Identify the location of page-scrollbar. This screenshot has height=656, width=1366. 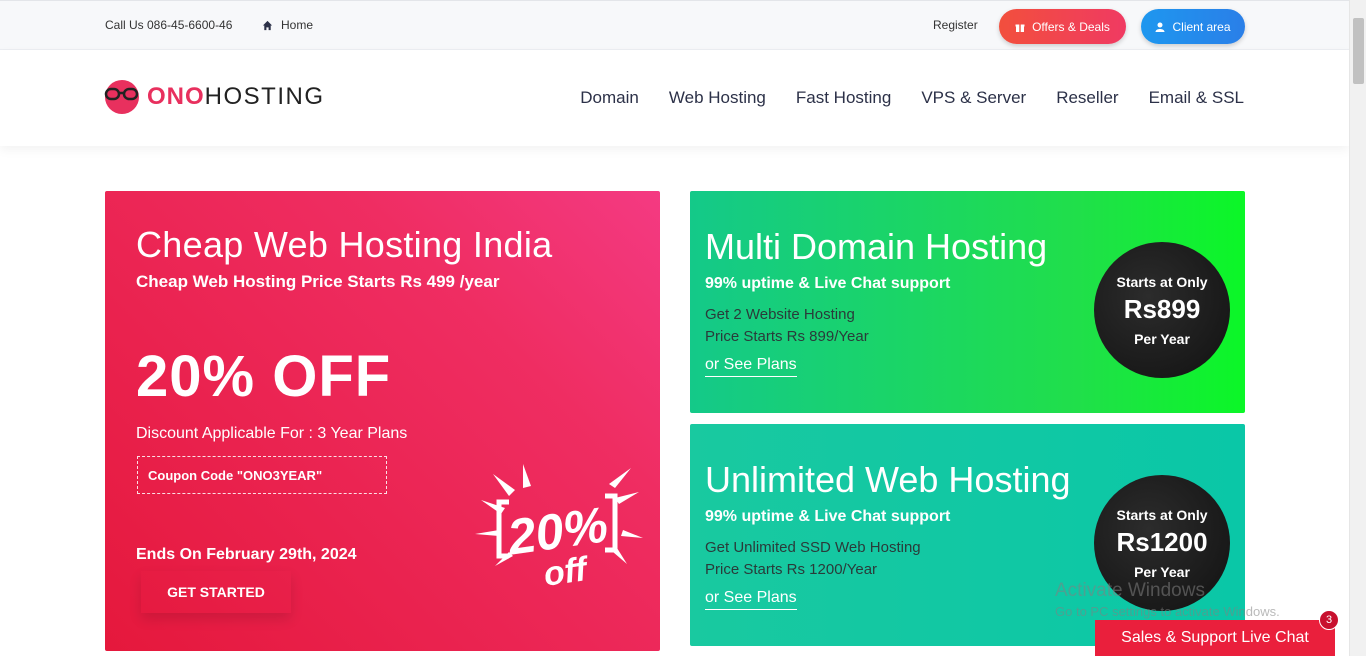
(1357, 328).